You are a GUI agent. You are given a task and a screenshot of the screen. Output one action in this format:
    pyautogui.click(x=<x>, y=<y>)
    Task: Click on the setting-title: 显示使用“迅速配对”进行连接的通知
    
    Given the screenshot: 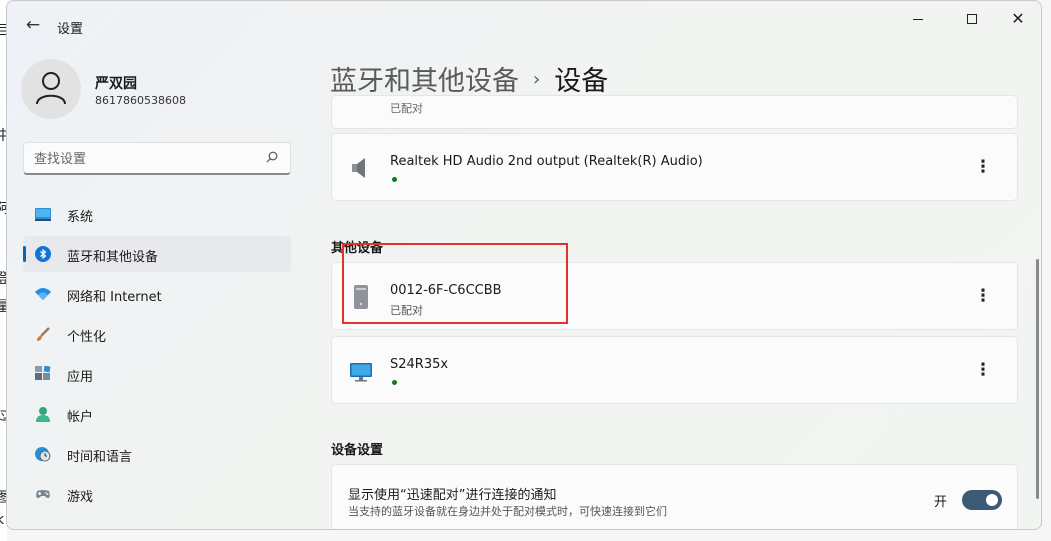 What is the action you would take?
    pyautogui.click(x=452, y=495)
    